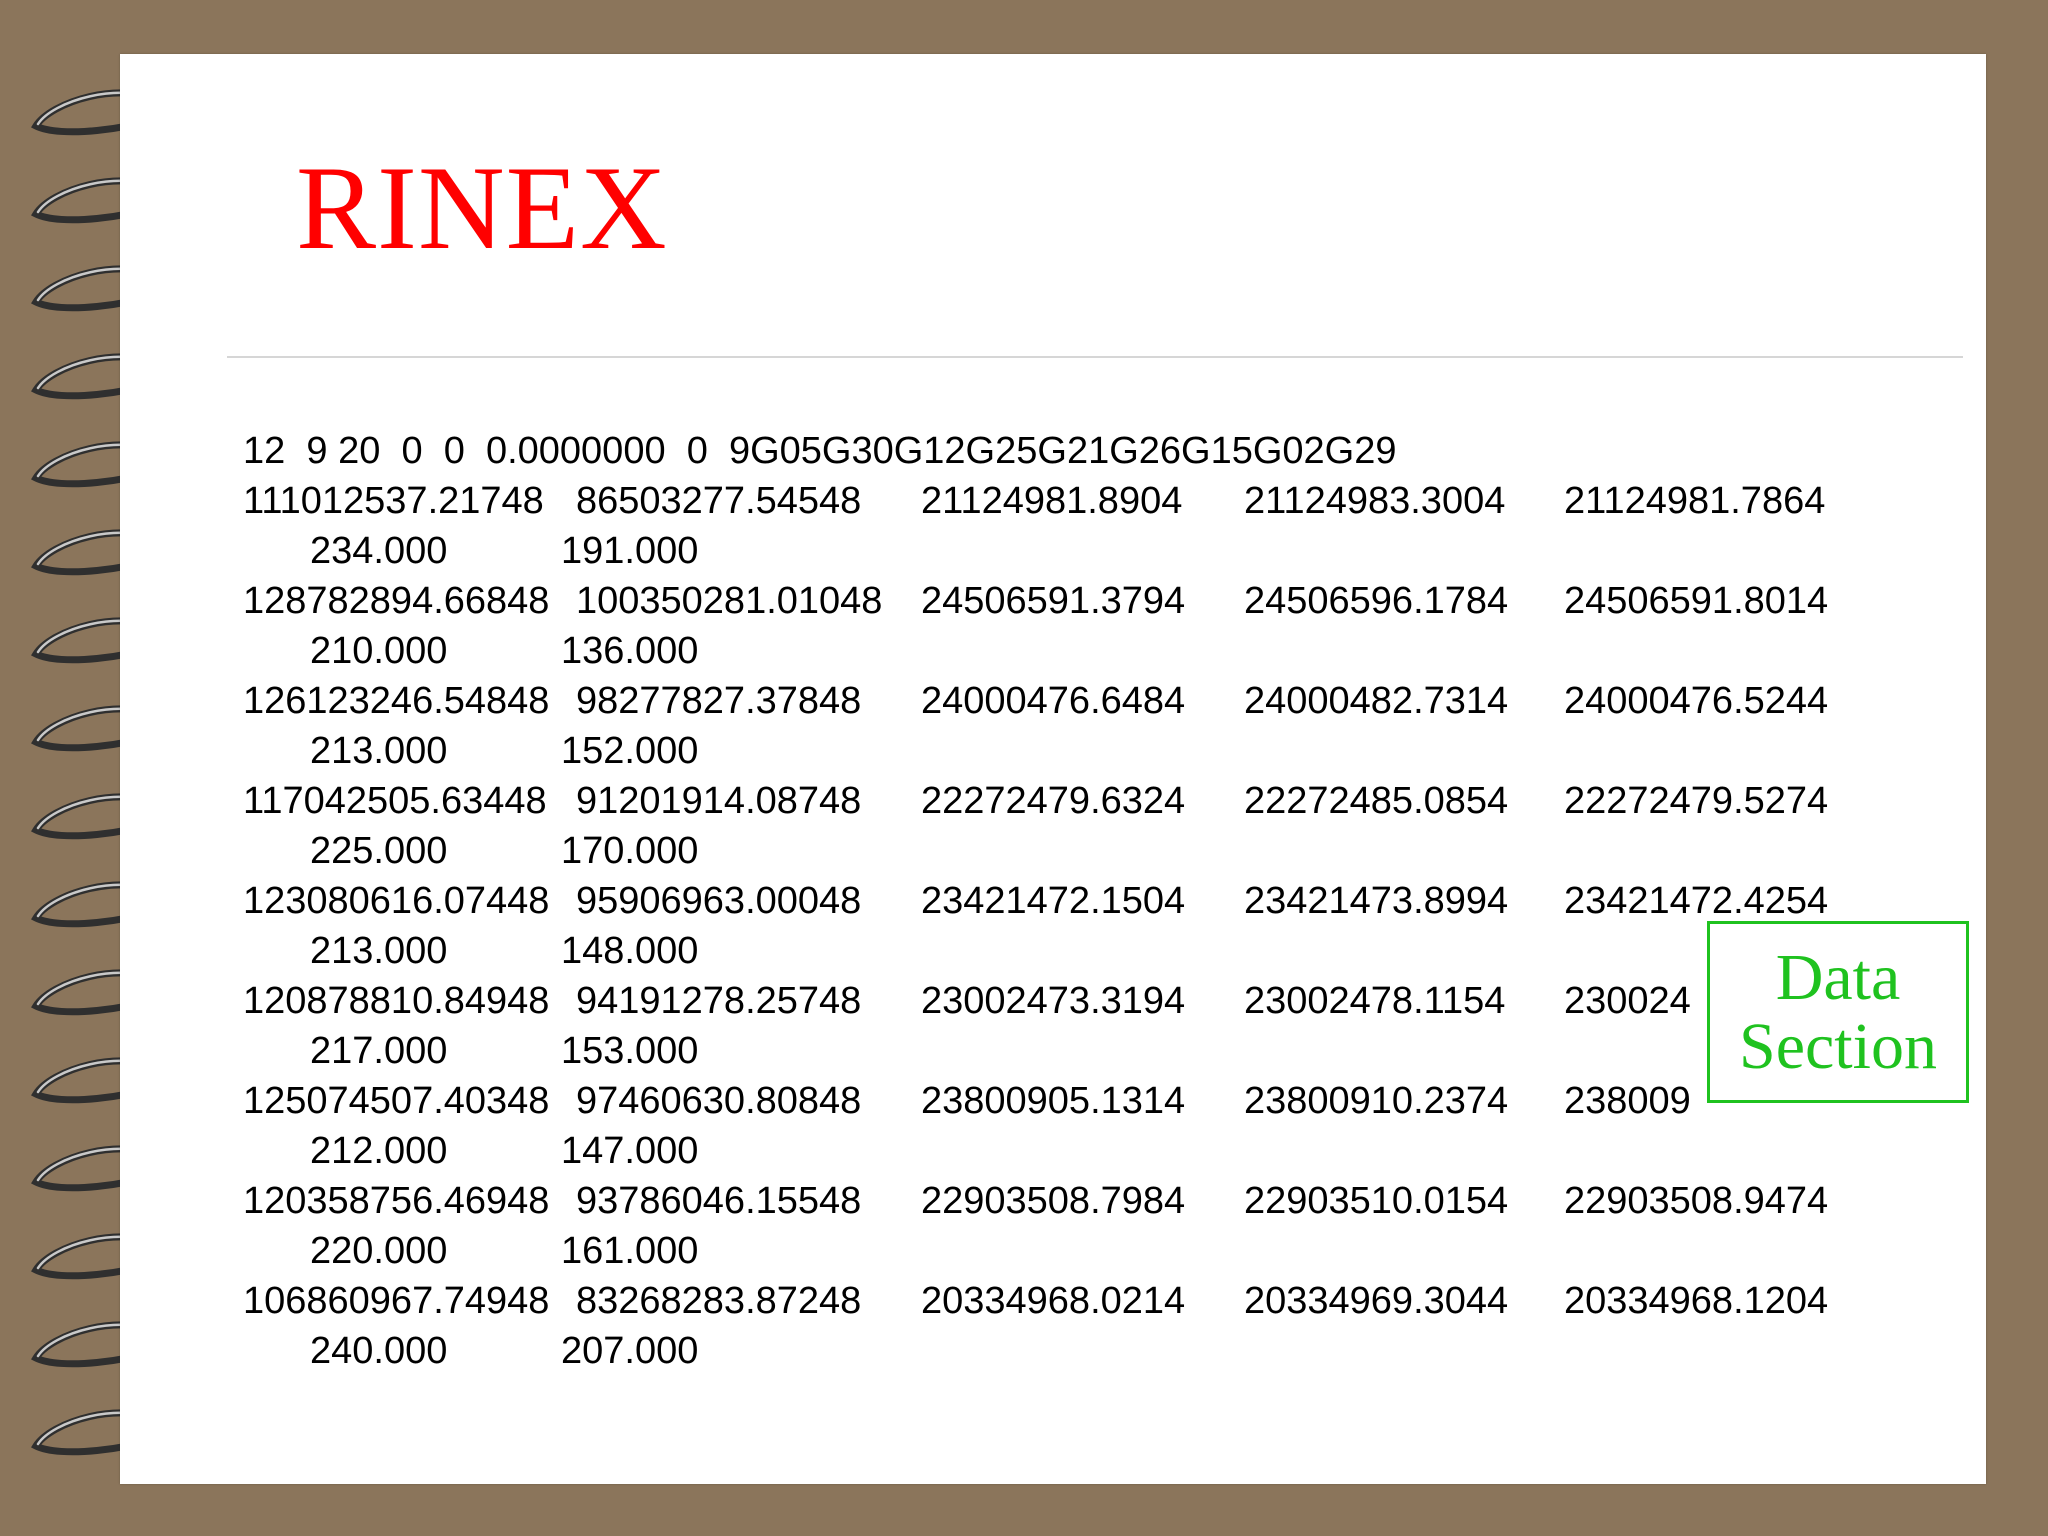  I want to click on observation-value: 23800905.1314, so click(1053, 1101).